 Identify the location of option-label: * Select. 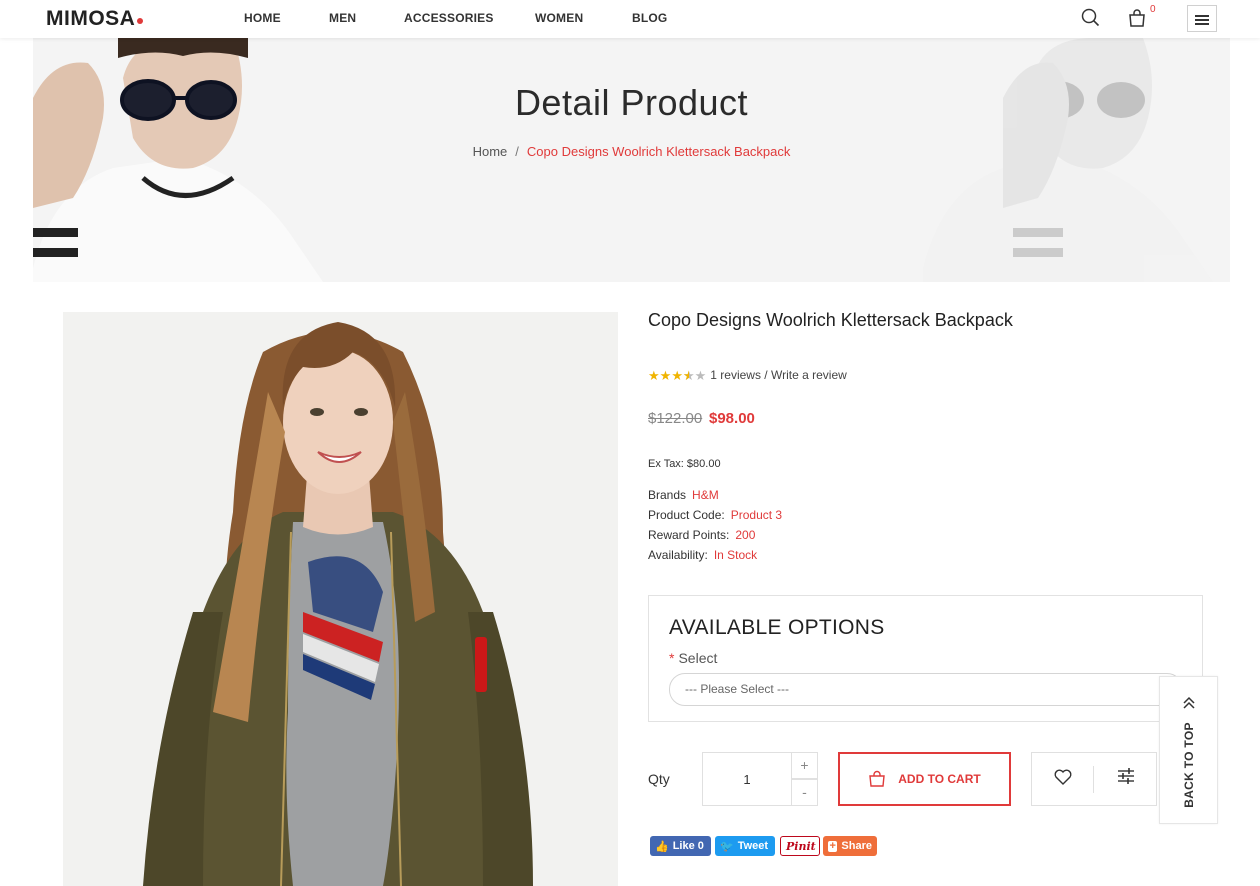
(693, 658).